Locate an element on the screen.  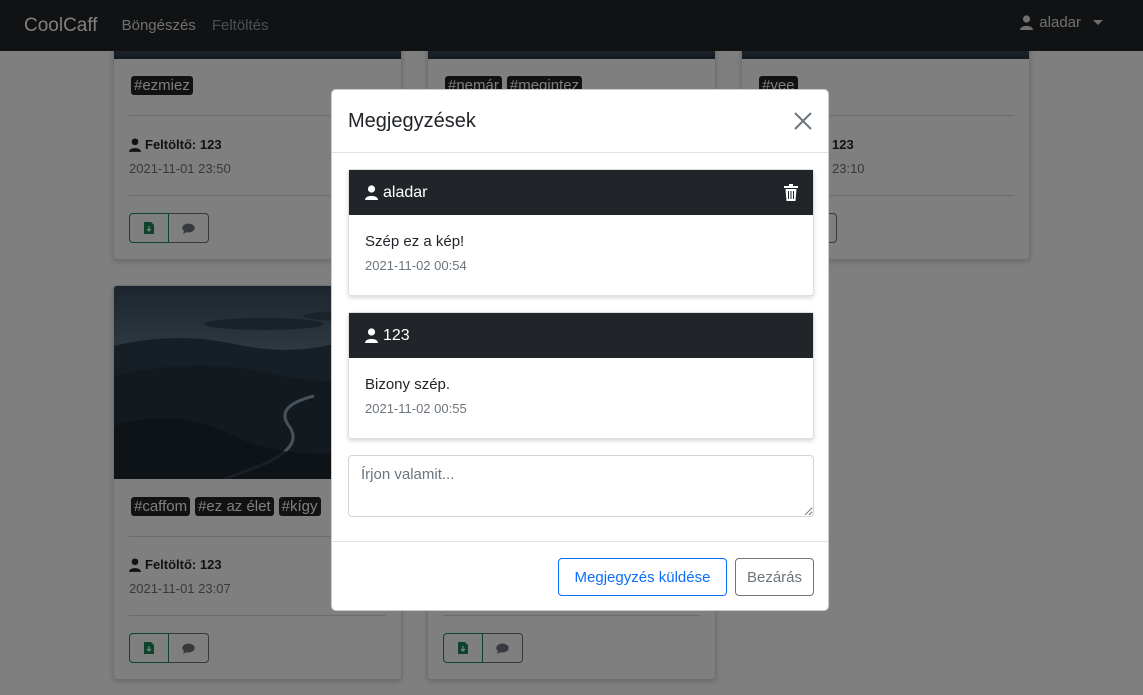
modal-footer: Megjegyzés küldése Bezárás is located at coordinates (580, 576).